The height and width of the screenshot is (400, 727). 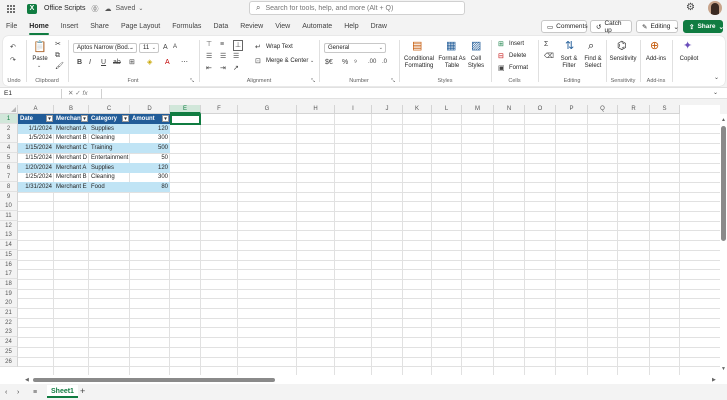 What do you see at coordinates (150, 119) in the screenshot?
I see `table-header-cell: Amount ▾` at bounding box center [150, 119].